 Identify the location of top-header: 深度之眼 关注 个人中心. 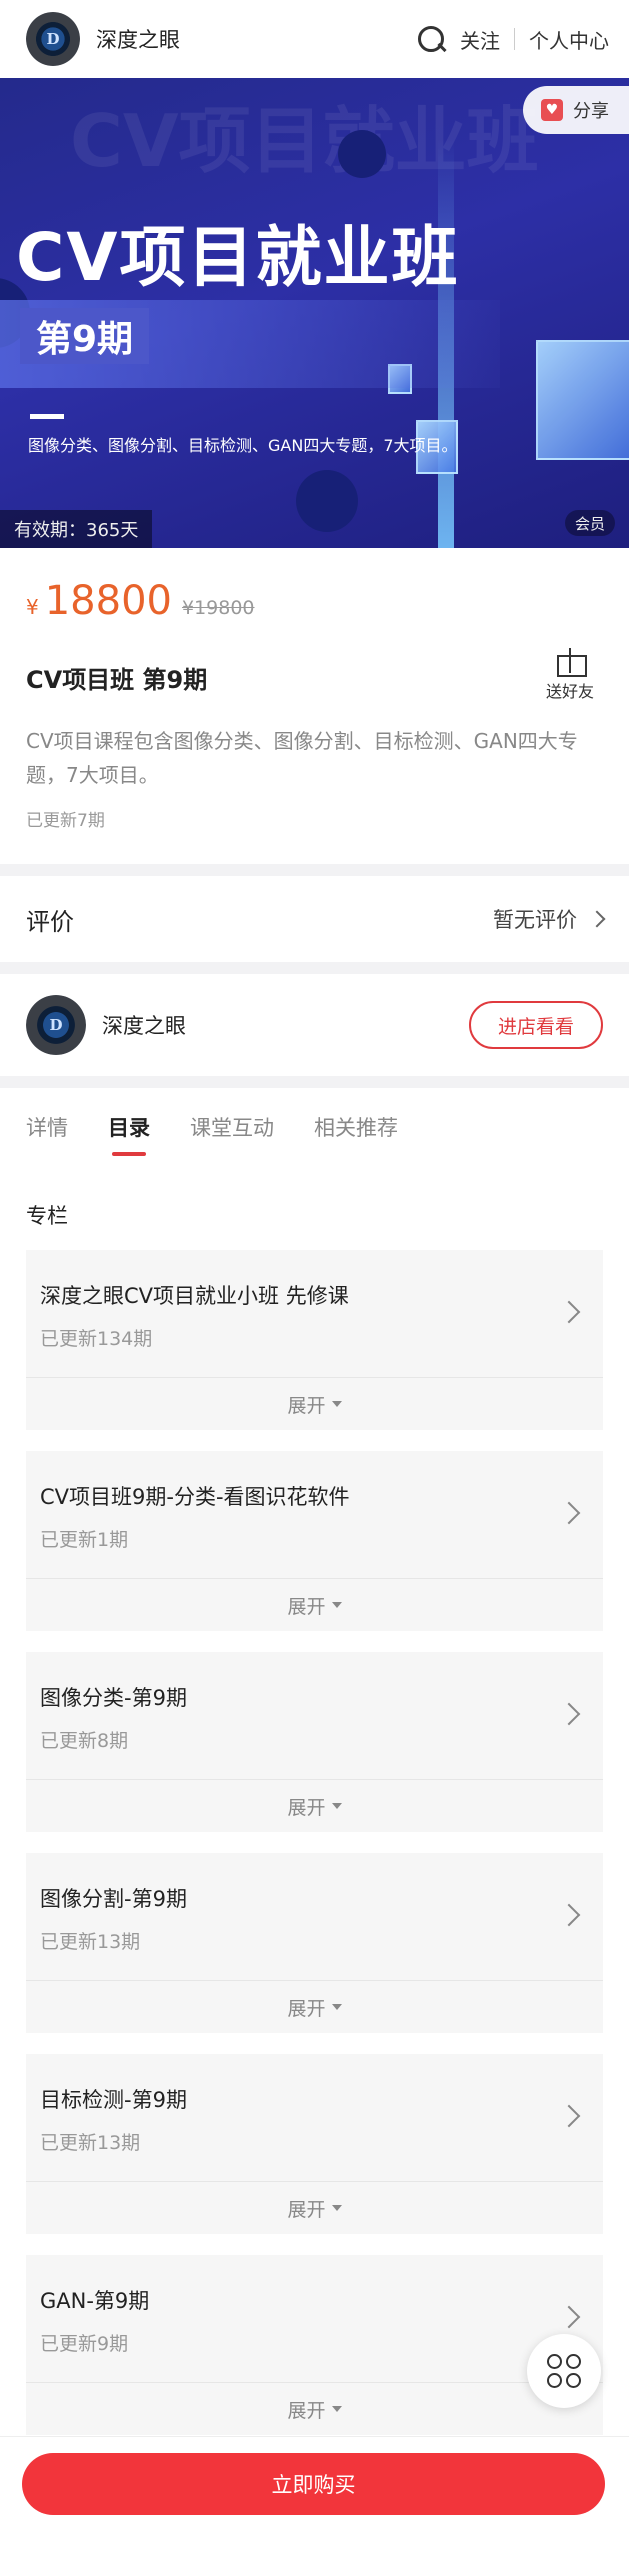
(314, 39).